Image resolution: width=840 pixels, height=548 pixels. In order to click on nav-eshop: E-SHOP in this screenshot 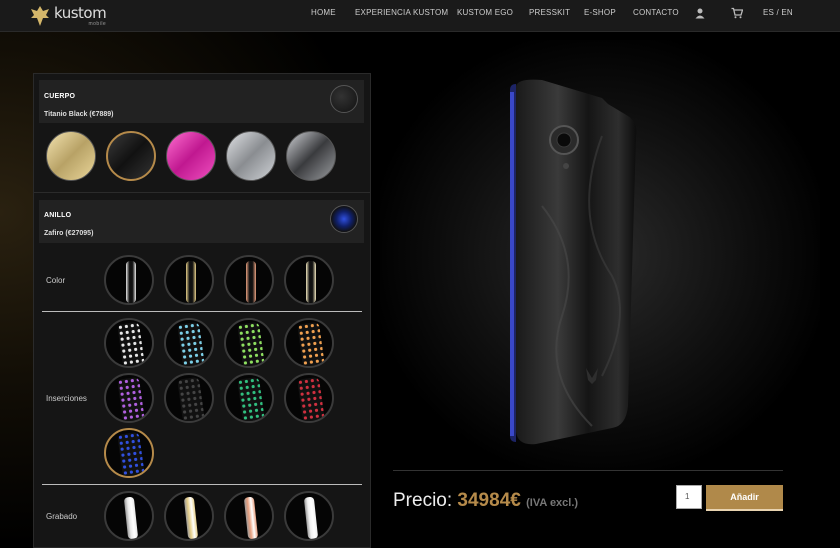, I will do `click(600, 12)`.